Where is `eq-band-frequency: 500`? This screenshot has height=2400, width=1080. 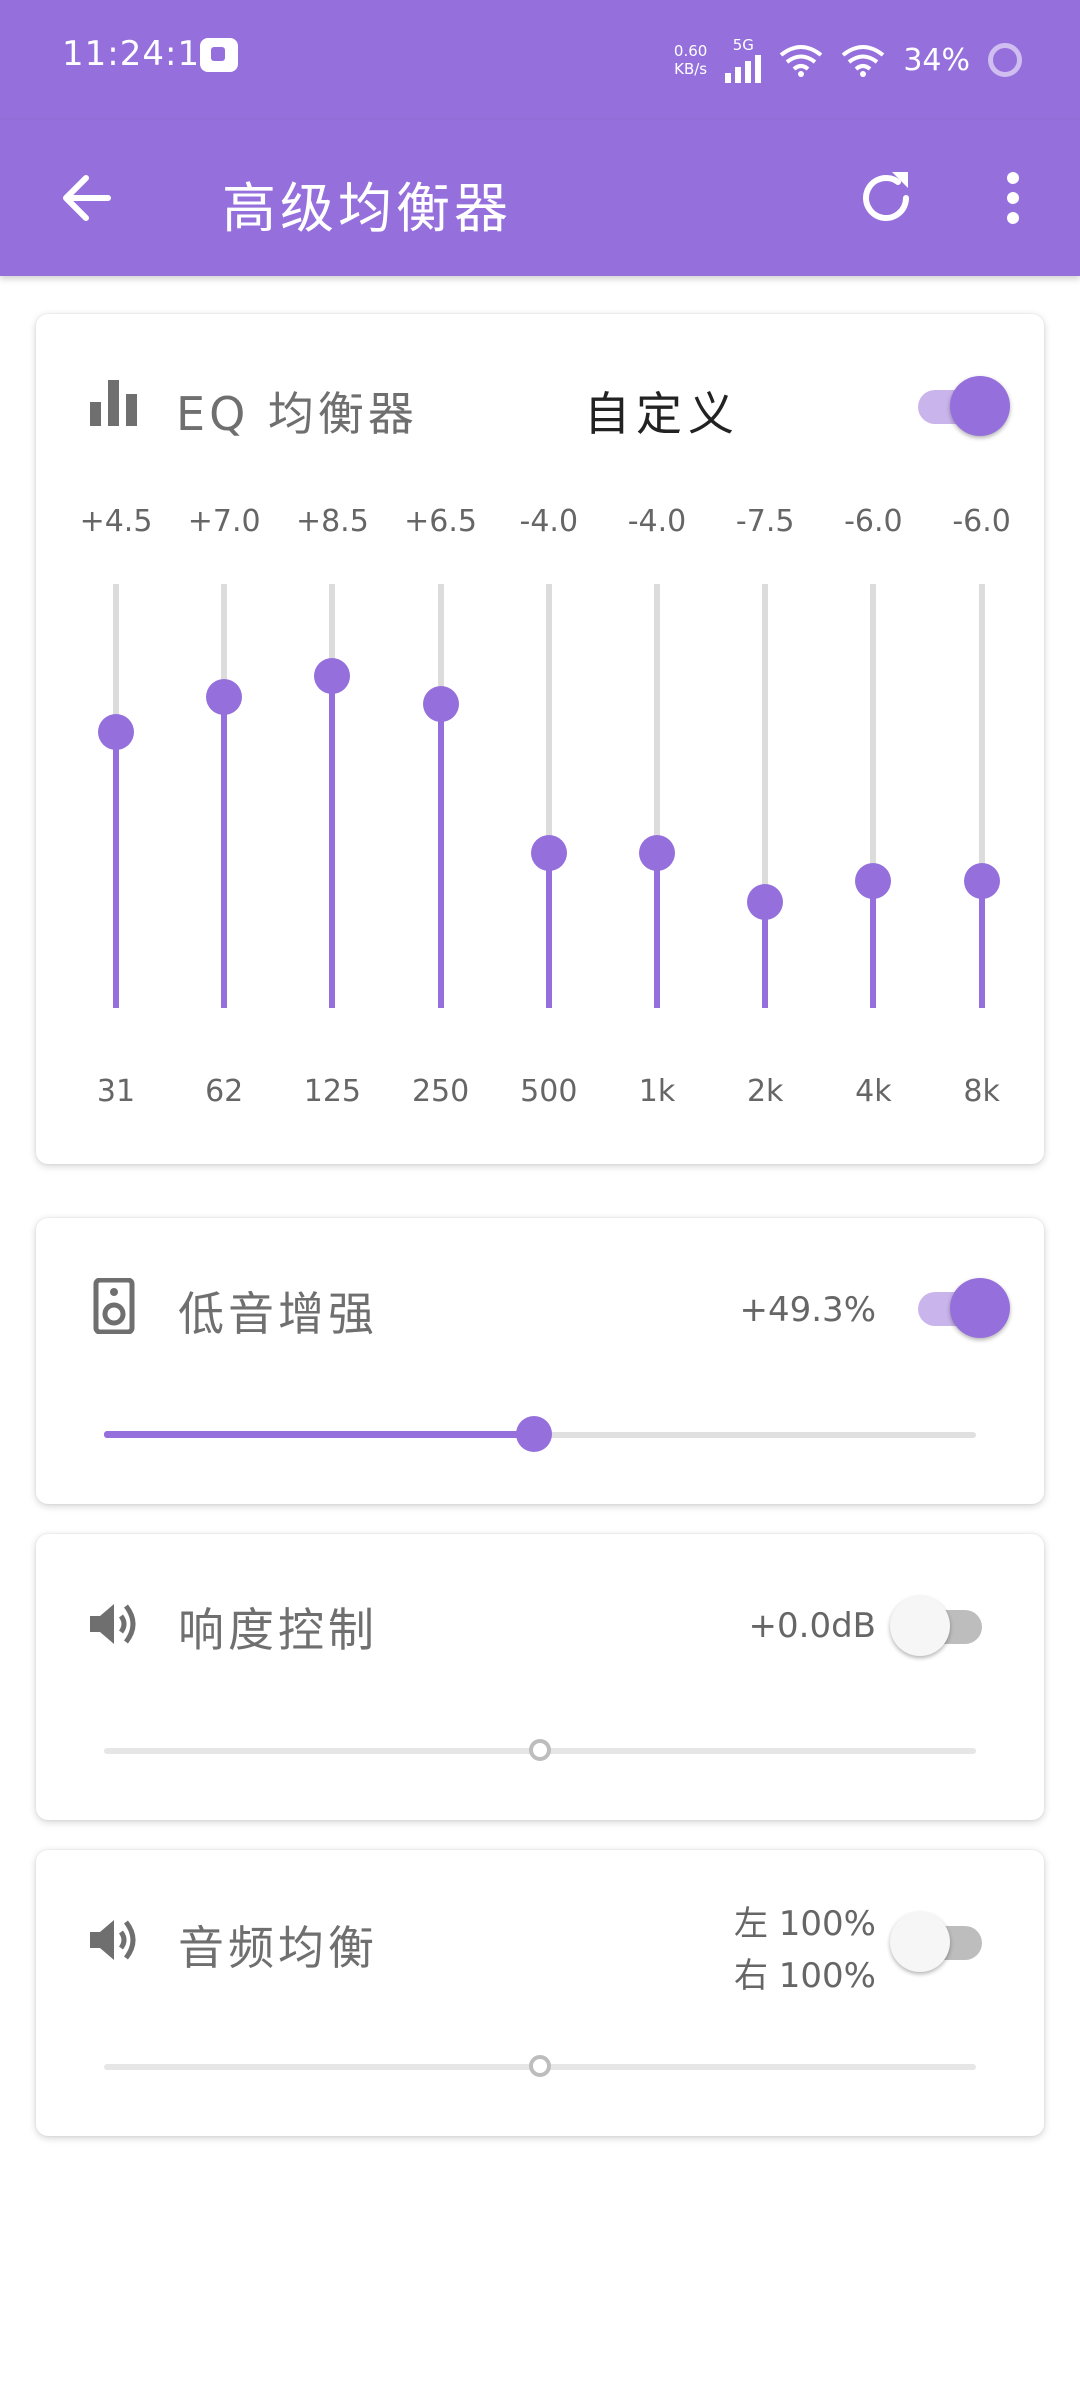
eq-band-frequency: 500 is located at coordinates (549, 1091).